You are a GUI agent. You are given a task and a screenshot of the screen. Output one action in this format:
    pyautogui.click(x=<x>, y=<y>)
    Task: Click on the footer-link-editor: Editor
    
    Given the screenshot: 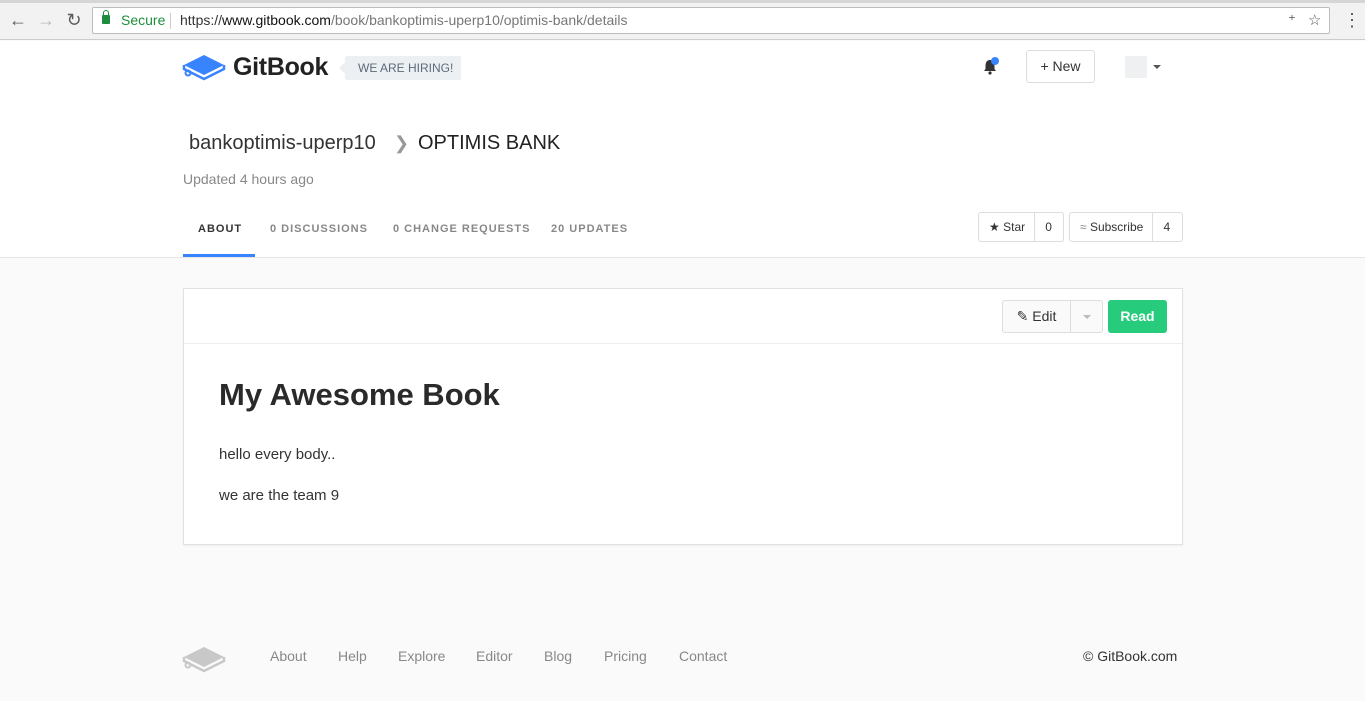 What is the action you would take?
    pyautogui.click(x=494, y=656)
    